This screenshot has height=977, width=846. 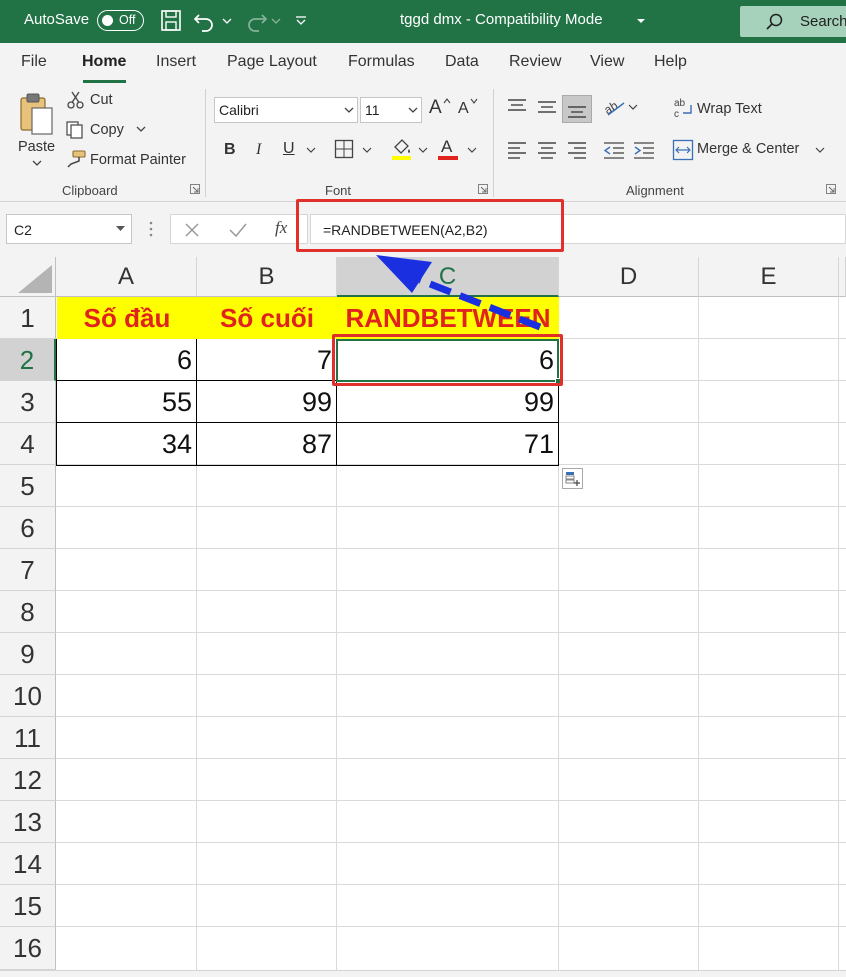 I want to click on row-header-12: 12, so click(x=28, y=780).